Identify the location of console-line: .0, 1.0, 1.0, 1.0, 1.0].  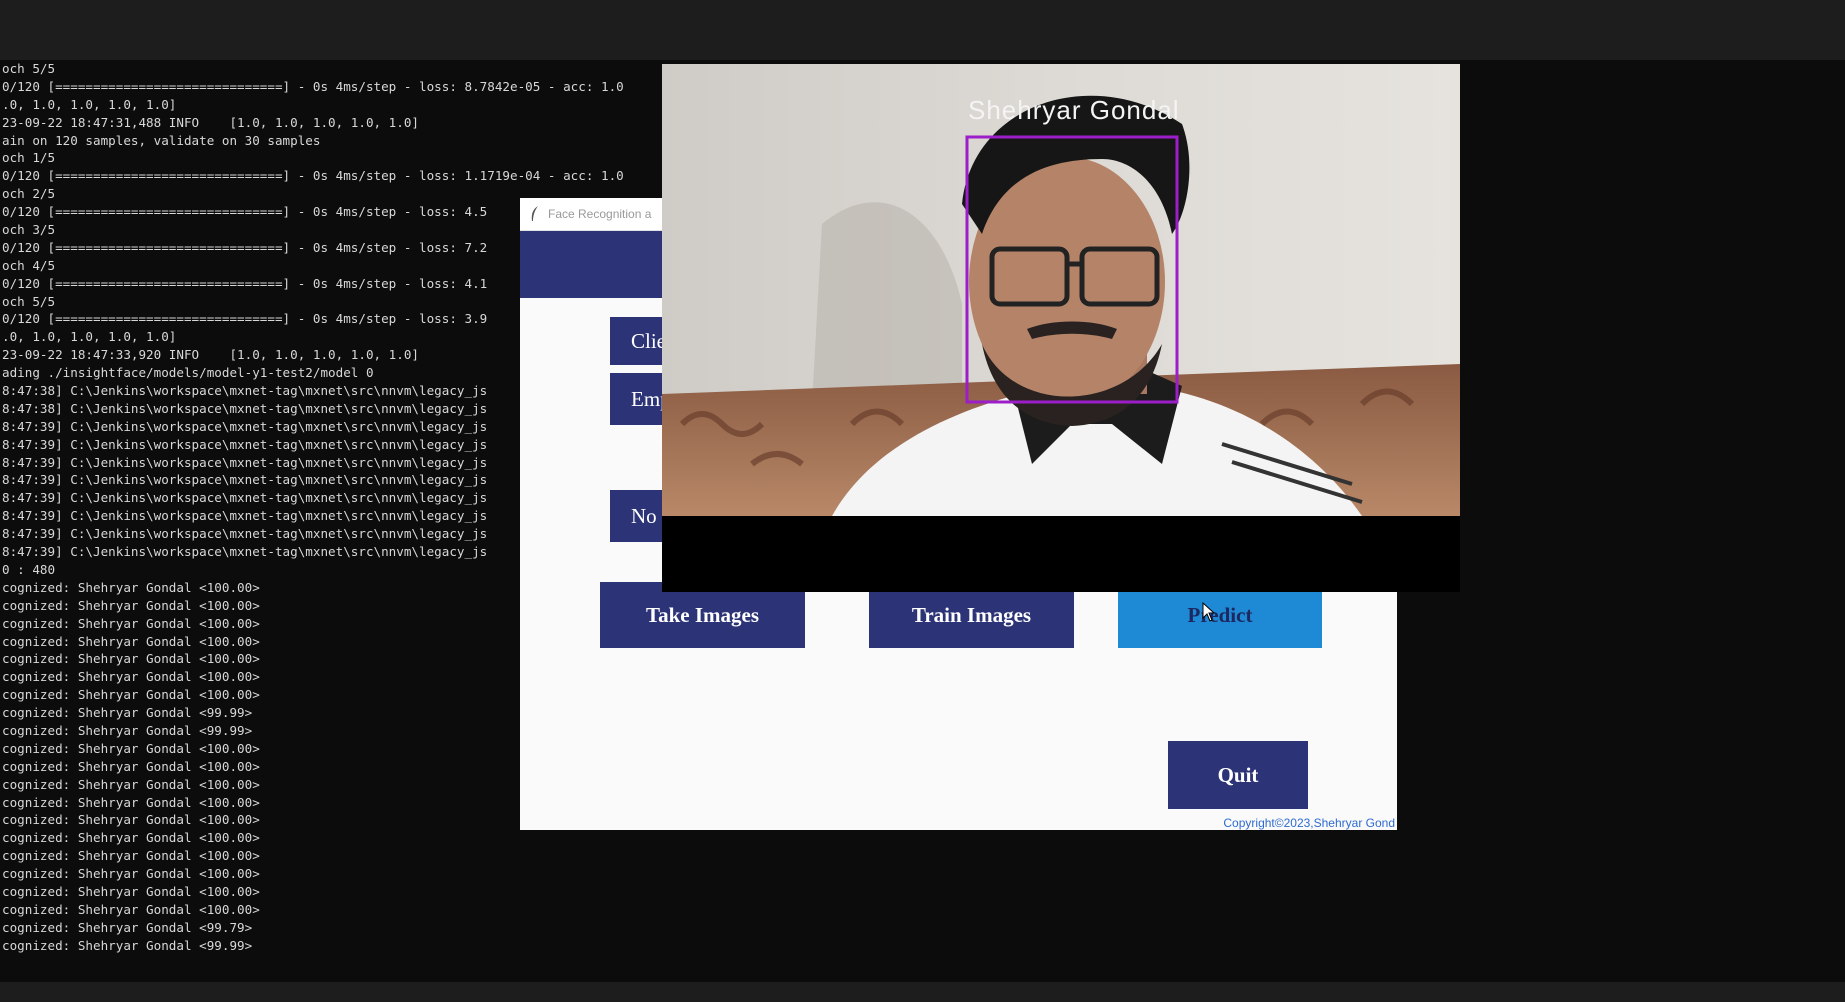
(89, 104).